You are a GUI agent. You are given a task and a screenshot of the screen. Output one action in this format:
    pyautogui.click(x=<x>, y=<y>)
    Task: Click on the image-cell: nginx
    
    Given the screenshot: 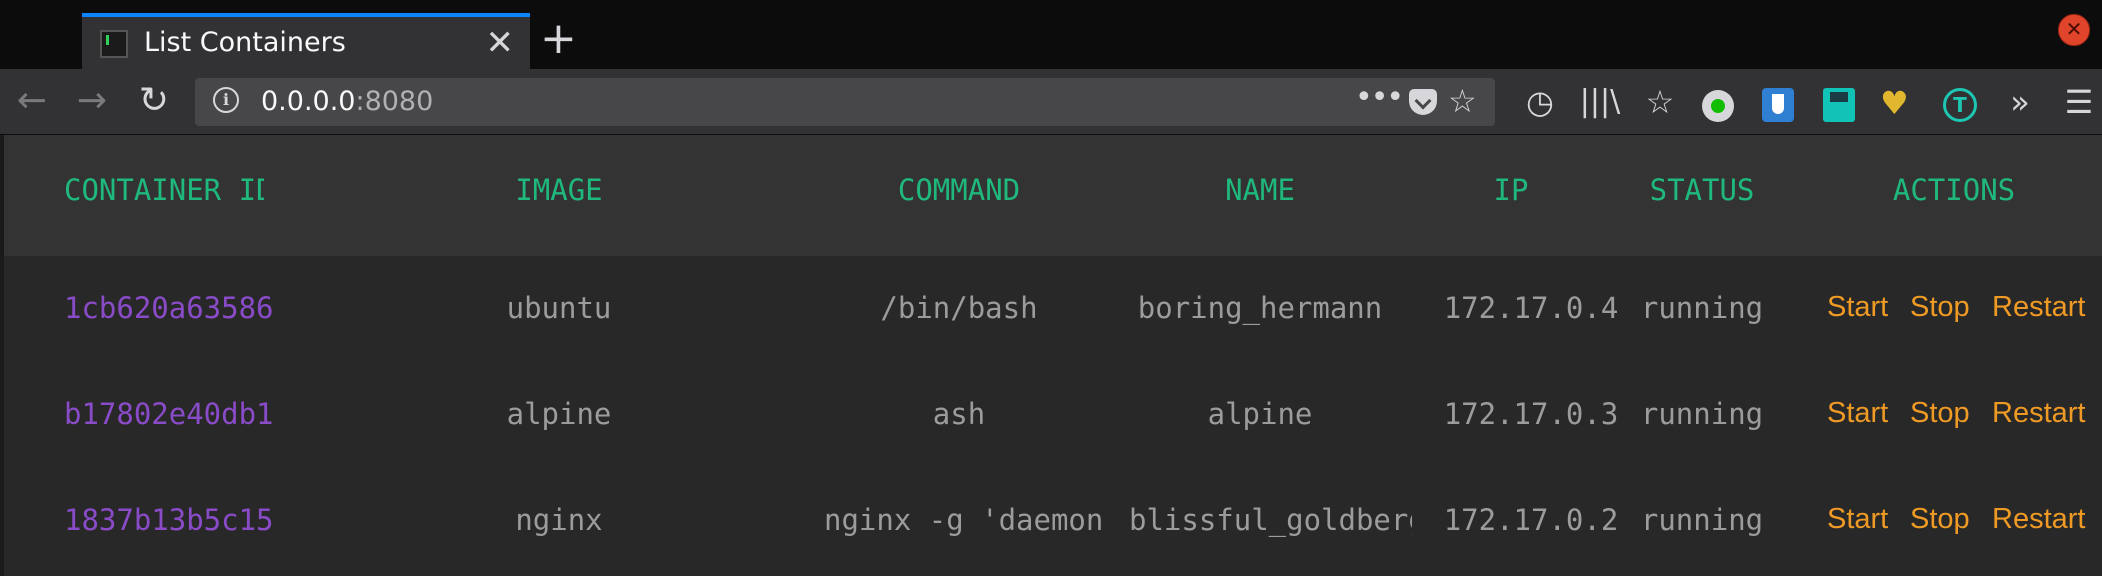 What is the action you would take?
    pyautogui.click(x=559, y=520)
    